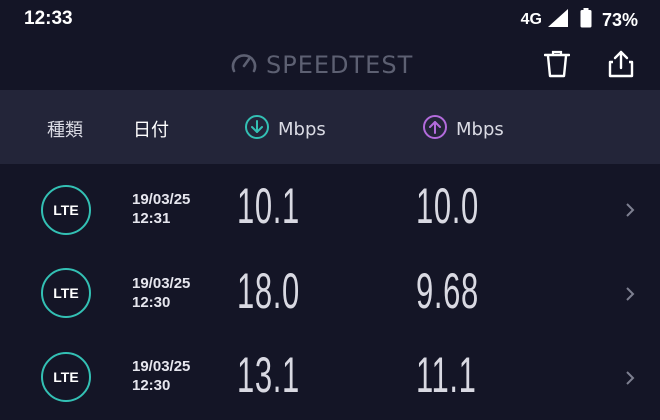 This screenshot has height=420, width=660. What do you see at coordinates (480, 129) in the screenshot?
I see `upload-unit-label: Mbps` at bounding box center [480, 129].